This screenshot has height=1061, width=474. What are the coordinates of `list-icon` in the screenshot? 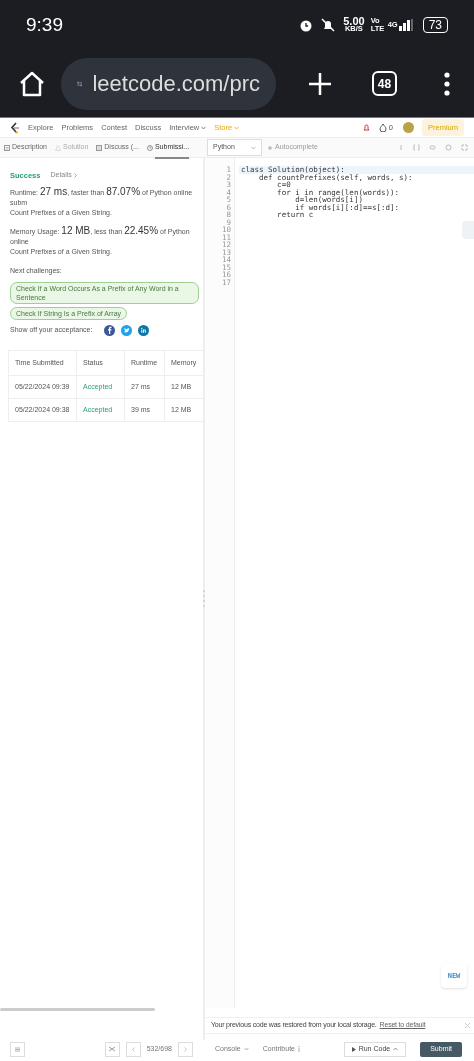 It's located at (17, 1049).